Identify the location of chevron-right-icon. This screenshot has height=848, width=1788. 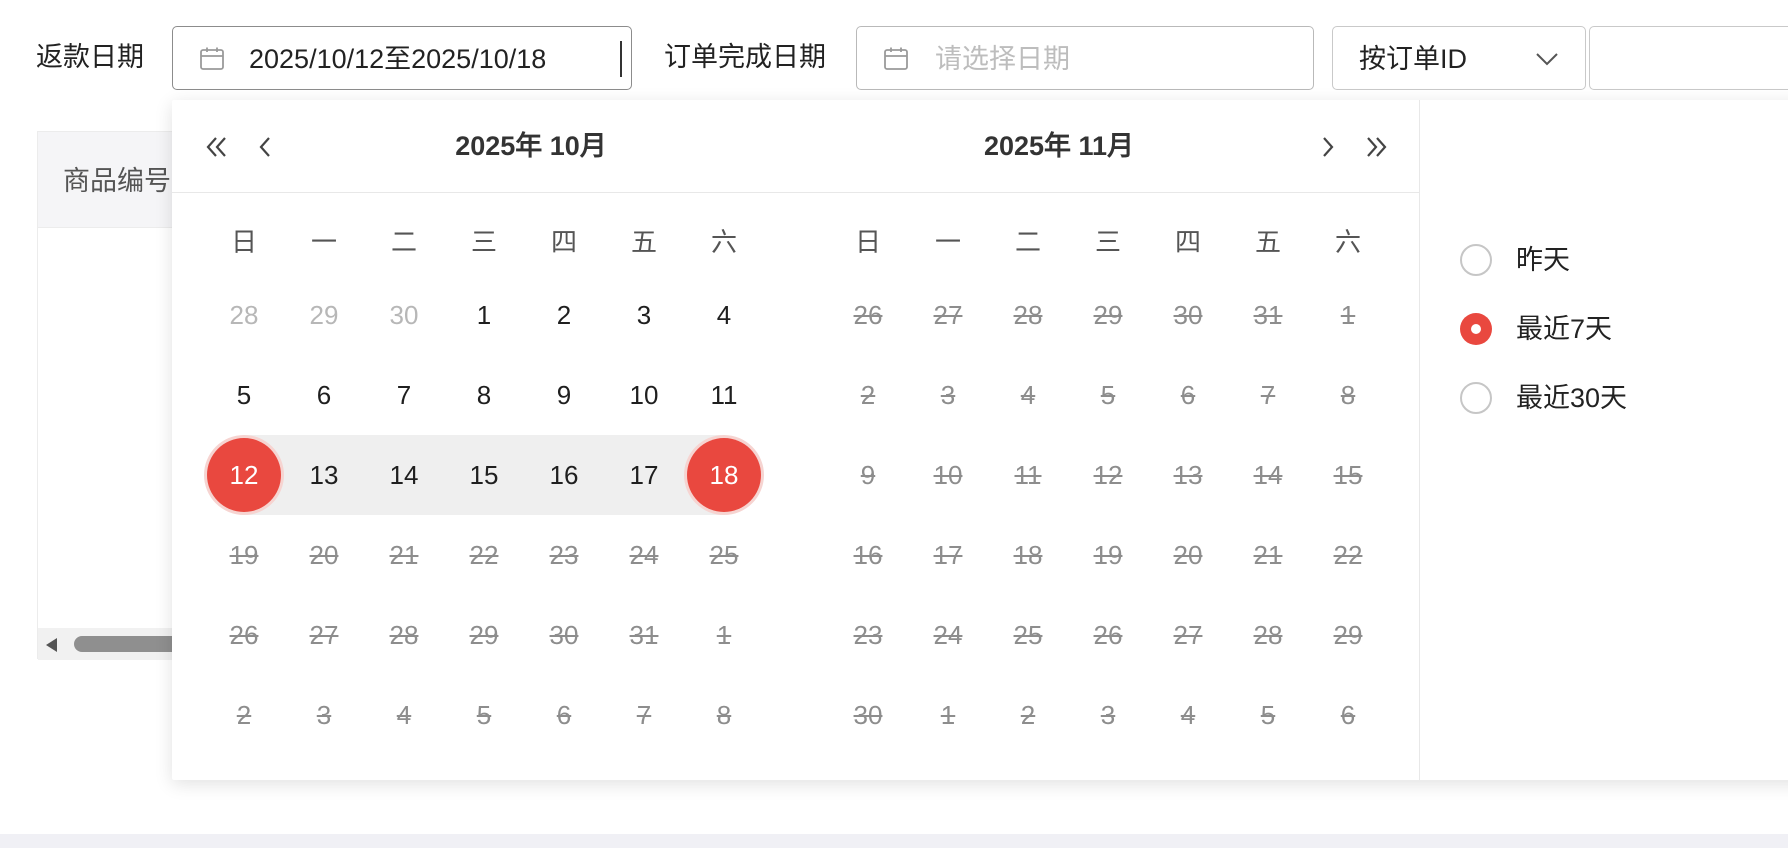
(1328, 147).